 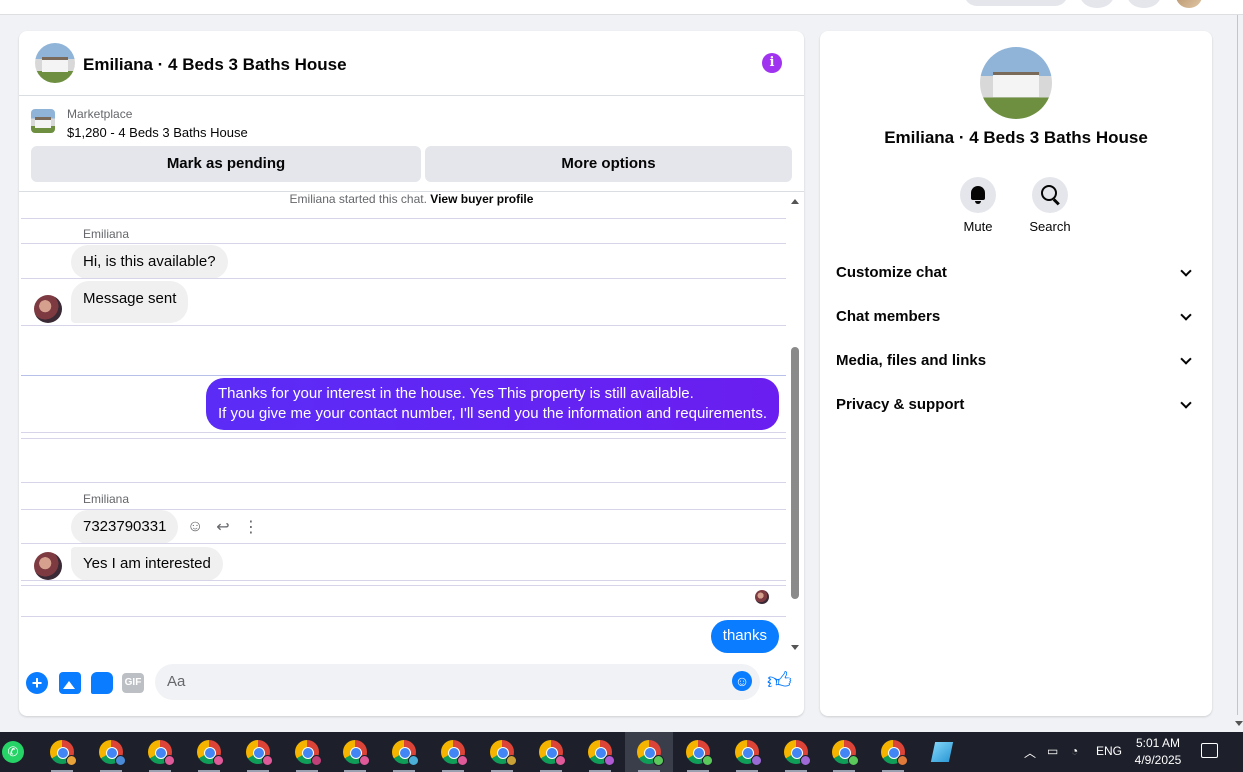 I want to click on bell-icon, so click(x=978, y=195).